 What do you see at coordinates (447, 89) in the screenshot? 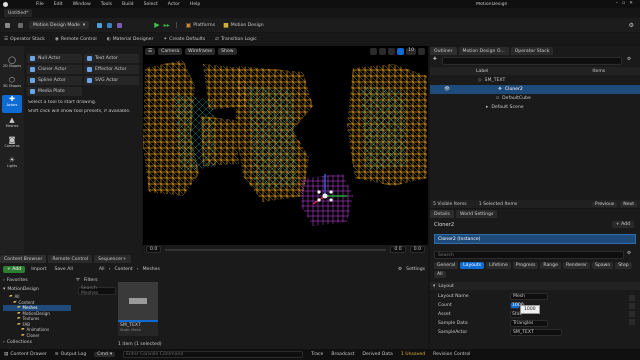
I see `visibility-icon: 👁` at bounding box center [447, 89].